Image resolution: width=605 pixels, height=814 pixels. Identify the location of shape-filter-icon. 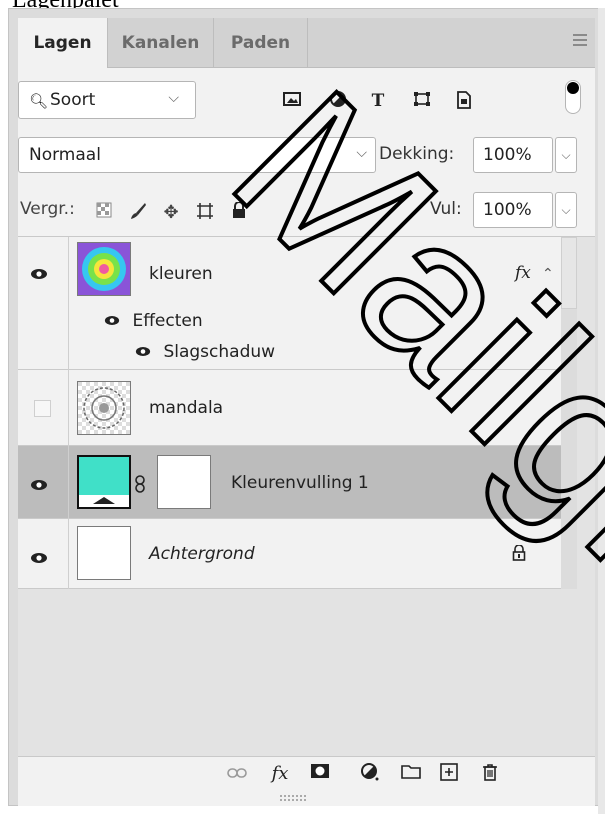
(422, 101).